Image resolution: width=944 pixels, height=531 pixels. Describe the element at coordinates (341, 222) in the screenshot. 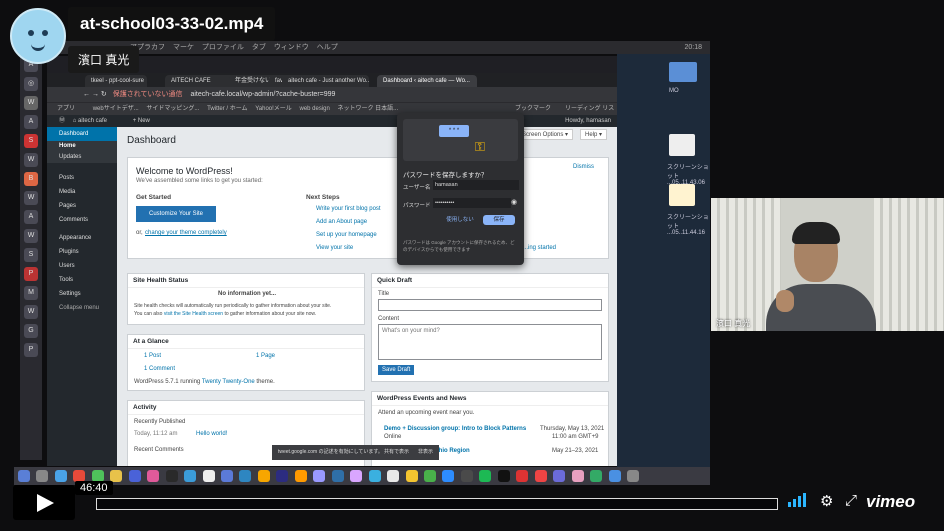

I see `step-about-page: Add an About page` at that location.